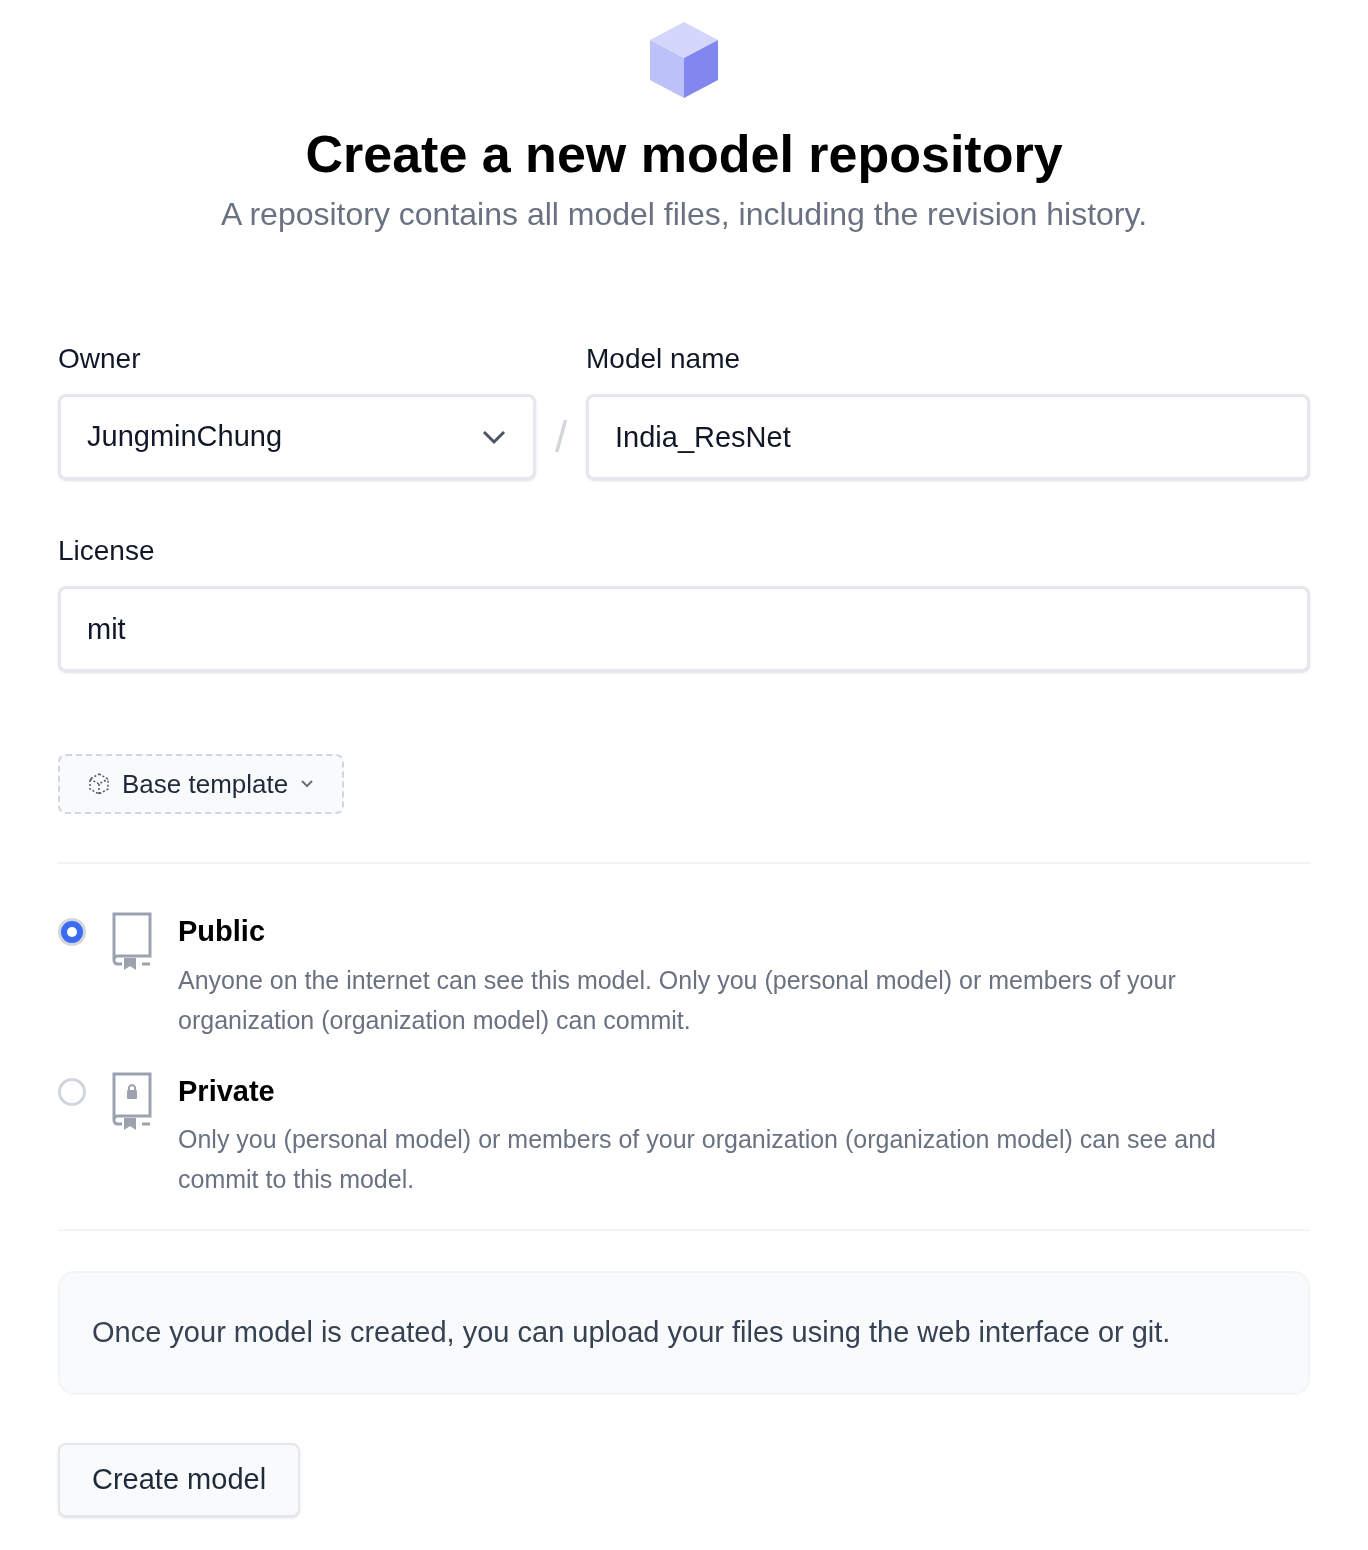 The image size is (1368, 1550). I want to click on create-model-button: Create model, so click(179, 1479).